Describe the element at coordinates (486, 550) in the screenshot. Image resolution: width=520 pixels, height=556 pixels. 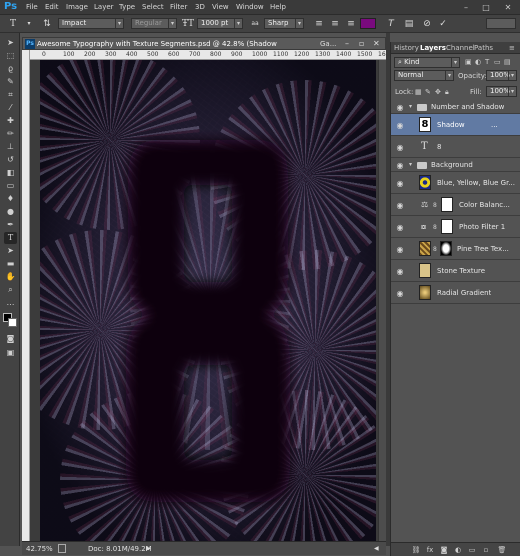
I see `new-layer-icon: ▫` at that location.